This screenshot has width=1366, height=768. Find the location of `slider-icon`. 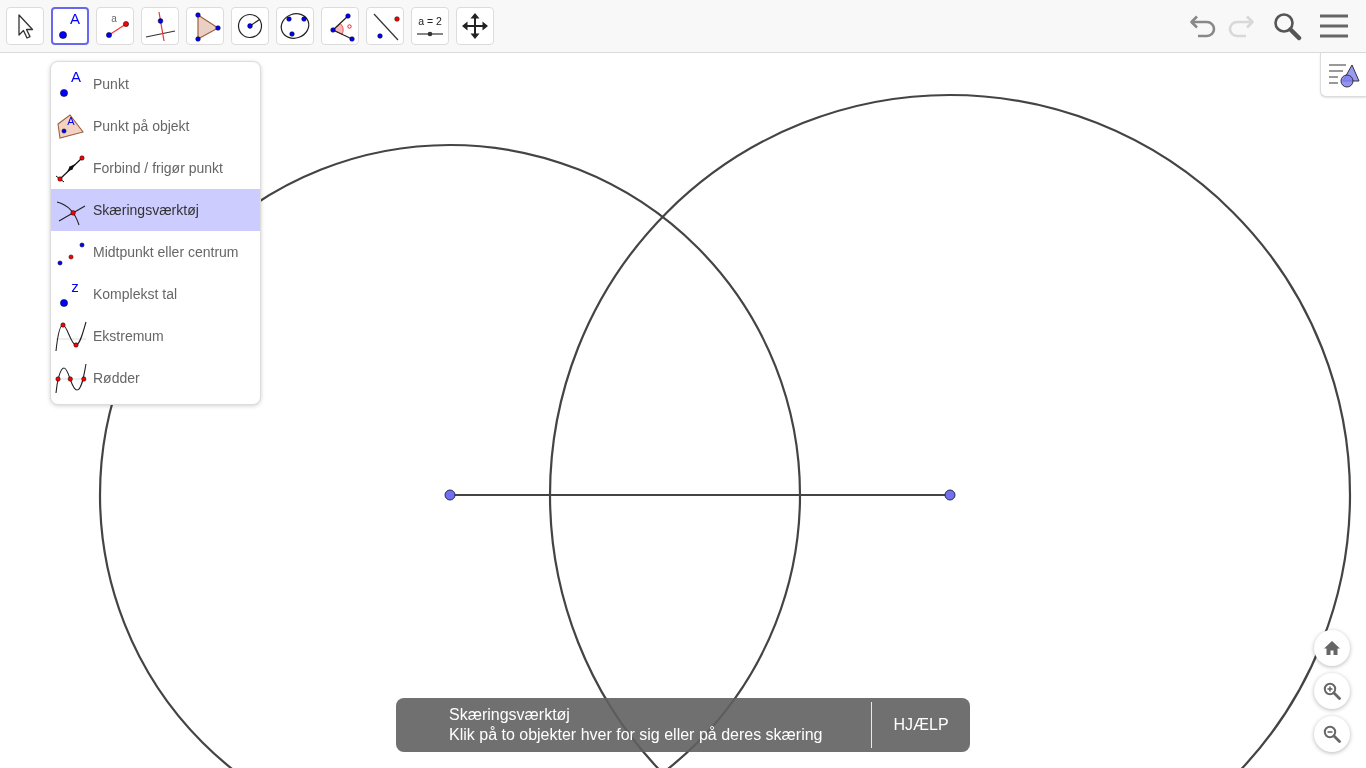

slider-icon is located at coordinates (430, 34).